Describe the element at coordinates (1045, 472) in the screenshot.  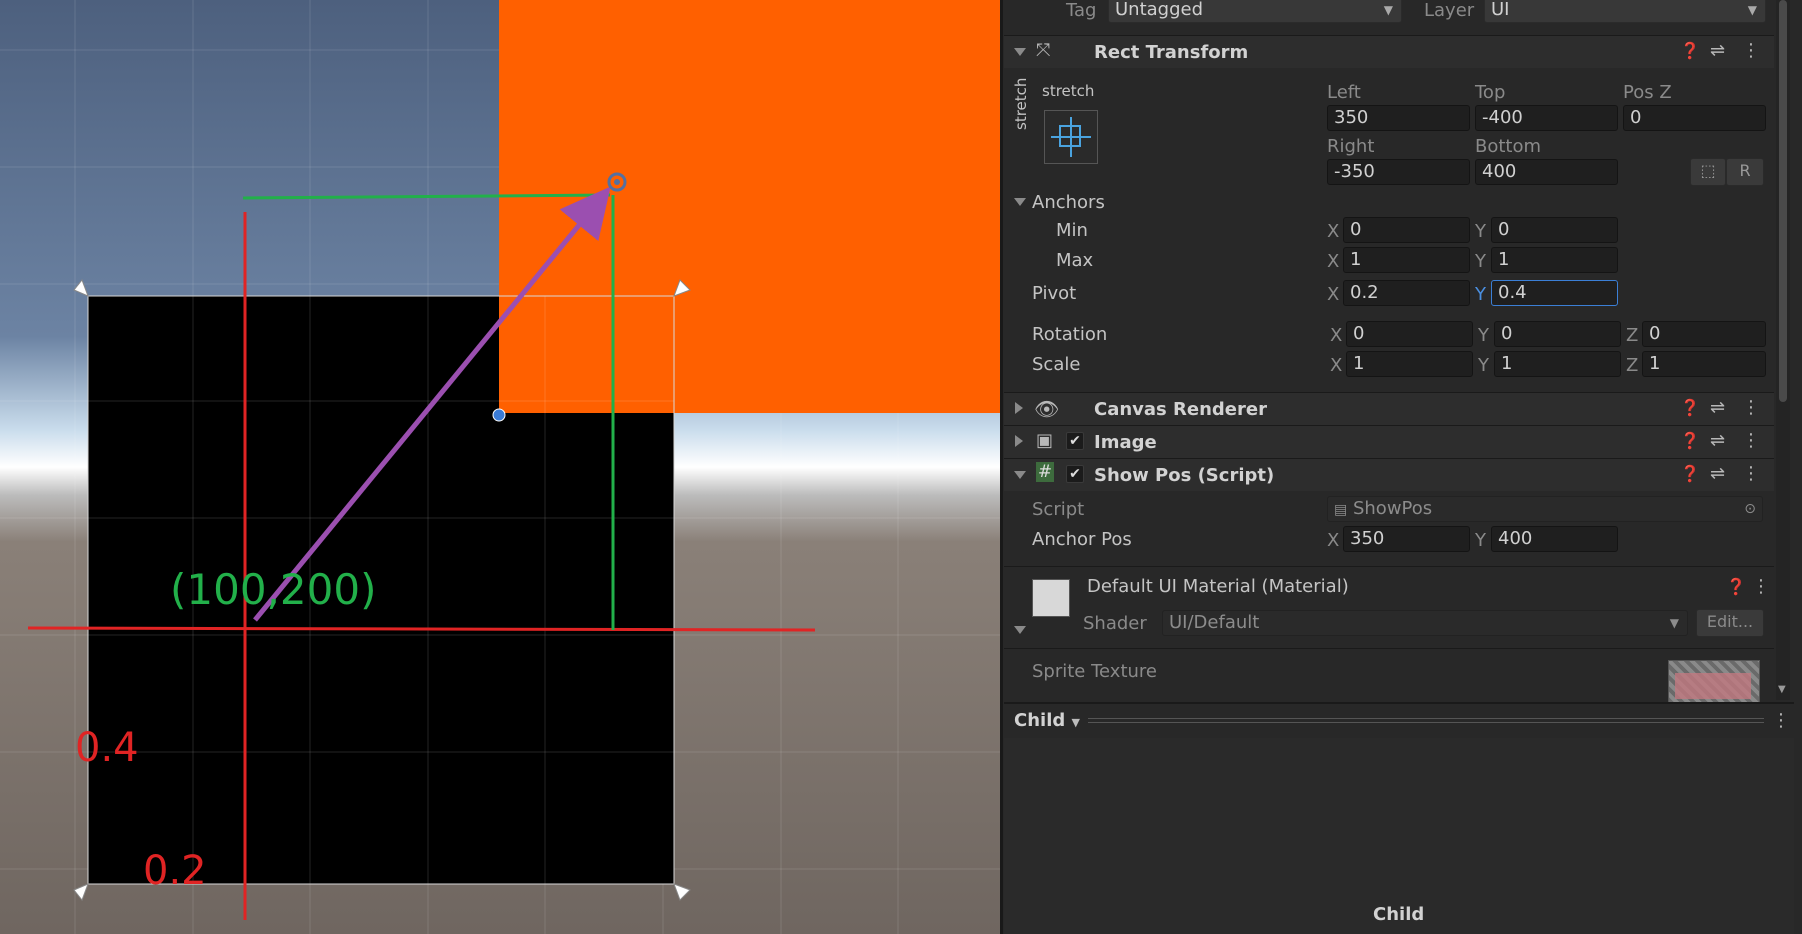
I see `script-hash-icon: #` at that location.